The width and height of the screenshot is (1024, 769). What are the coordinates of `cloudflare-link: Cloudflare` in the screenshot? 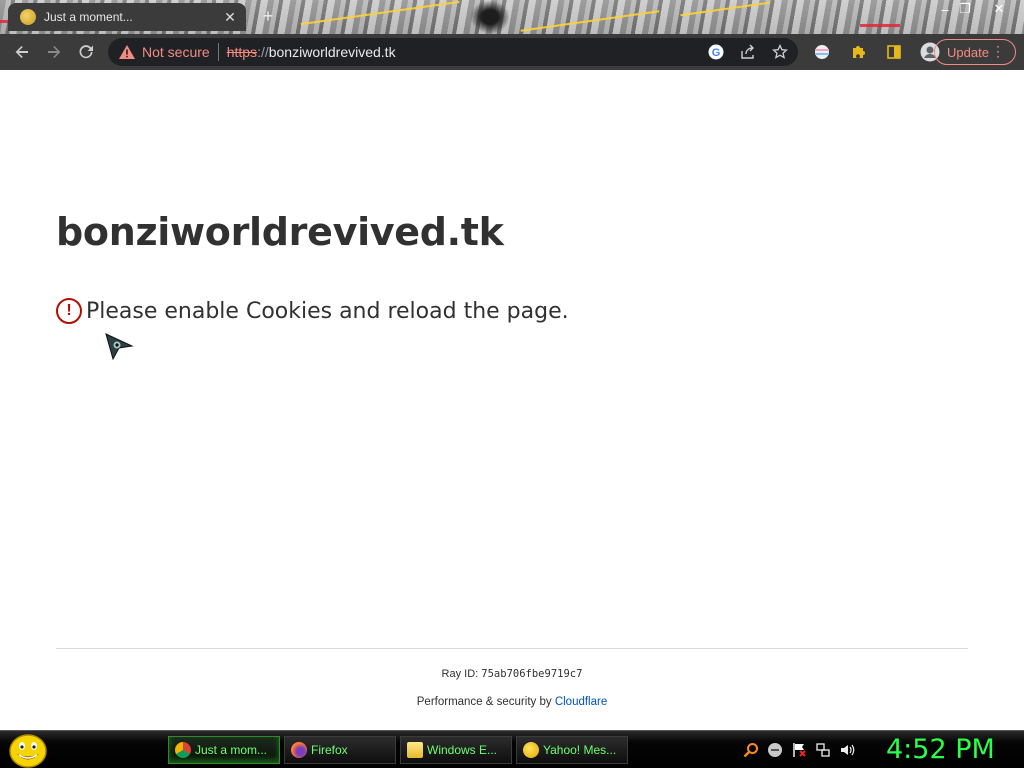 It's located at (581, 702).